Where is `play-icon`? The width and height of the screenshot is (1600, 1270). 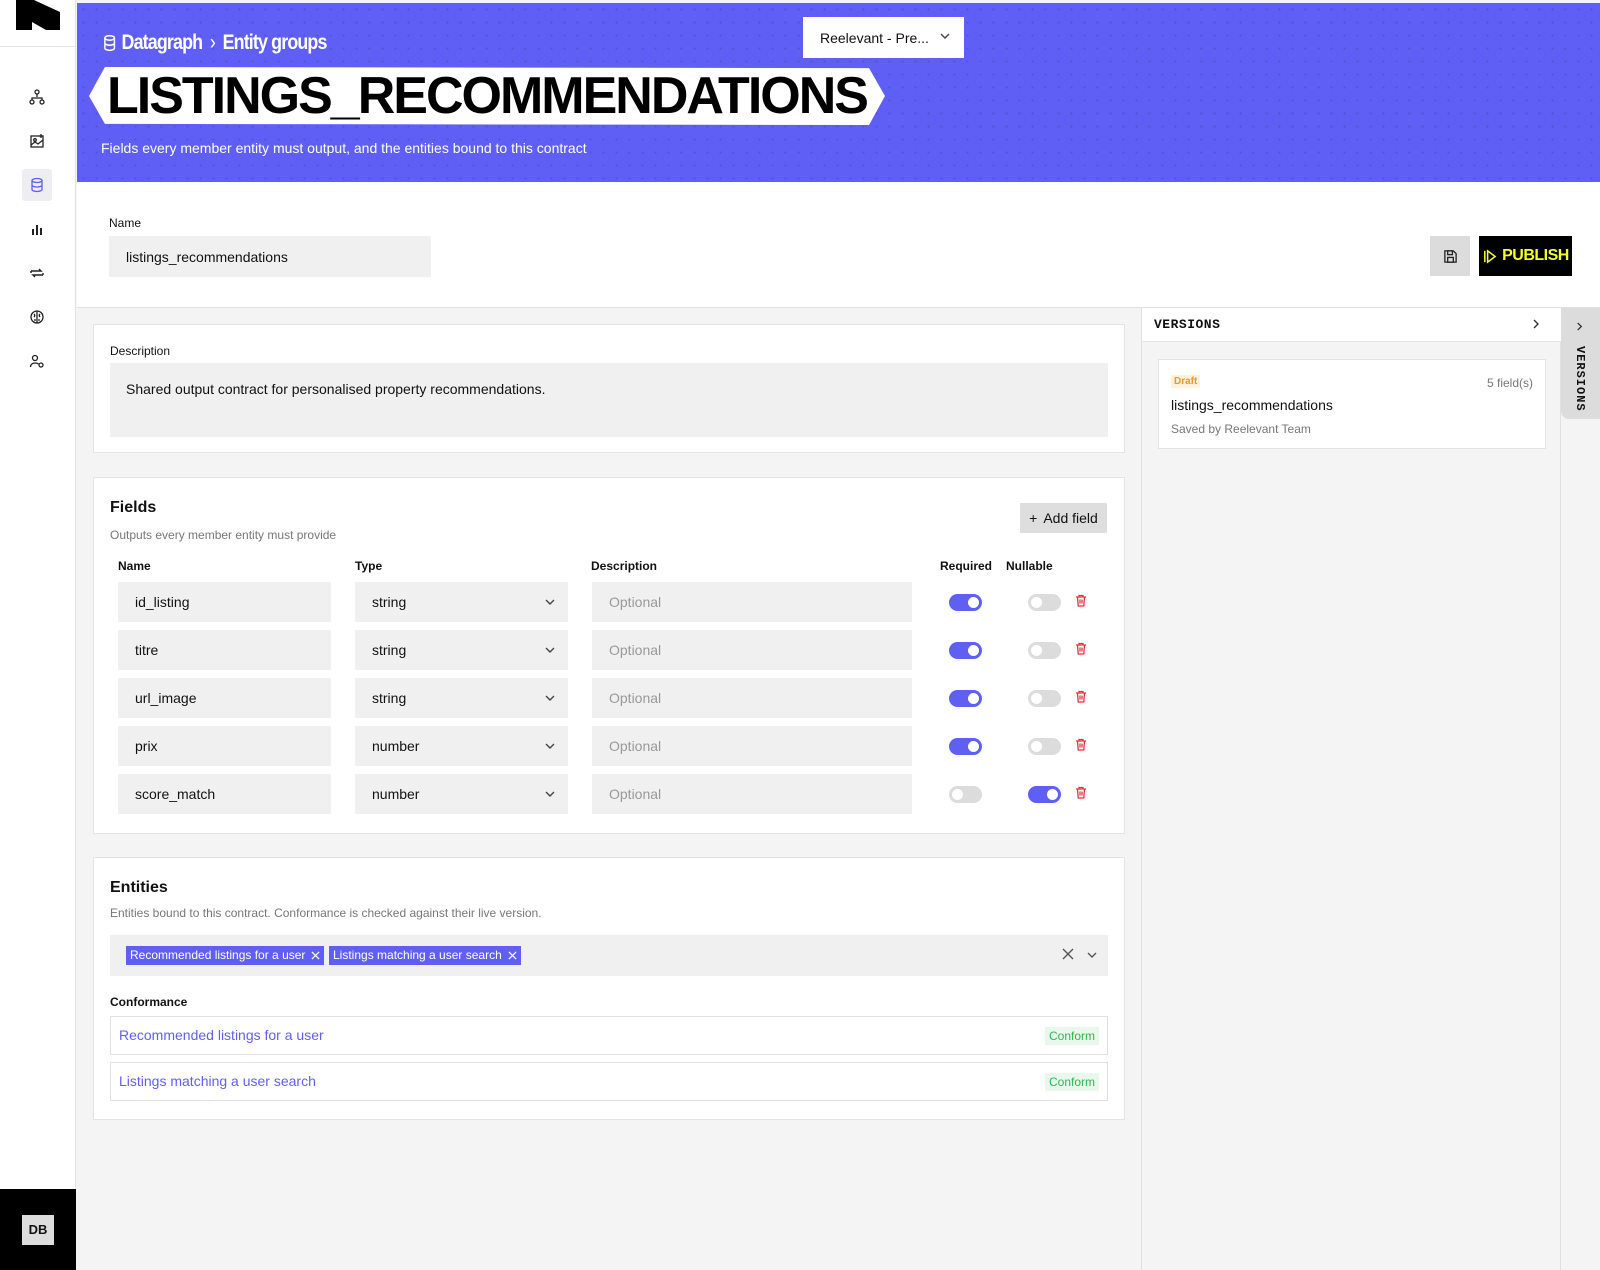 play-icon is located at coordinates (1490, 256).